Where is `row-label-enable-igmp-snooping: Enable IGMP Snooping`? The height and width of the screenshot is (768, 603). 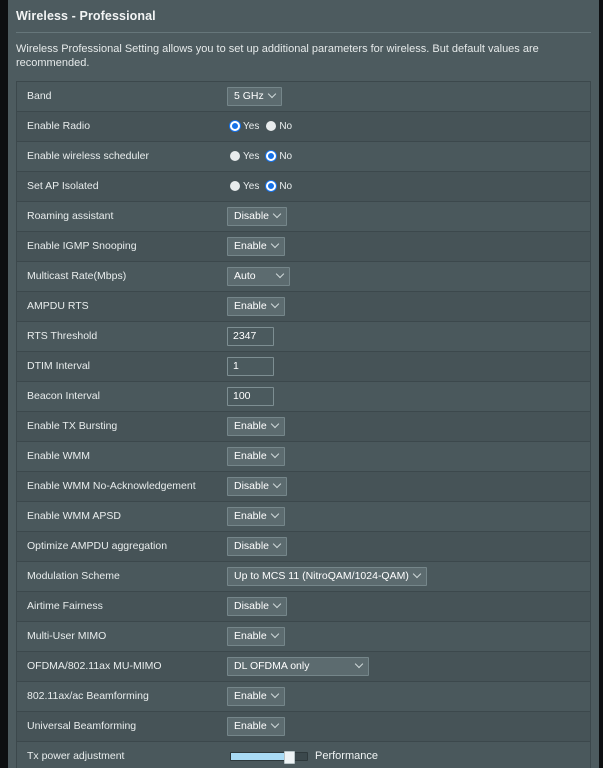
row-label-enable-igmp-snooping: Enable IGMP Snooping is located at coordinates (82, 246).